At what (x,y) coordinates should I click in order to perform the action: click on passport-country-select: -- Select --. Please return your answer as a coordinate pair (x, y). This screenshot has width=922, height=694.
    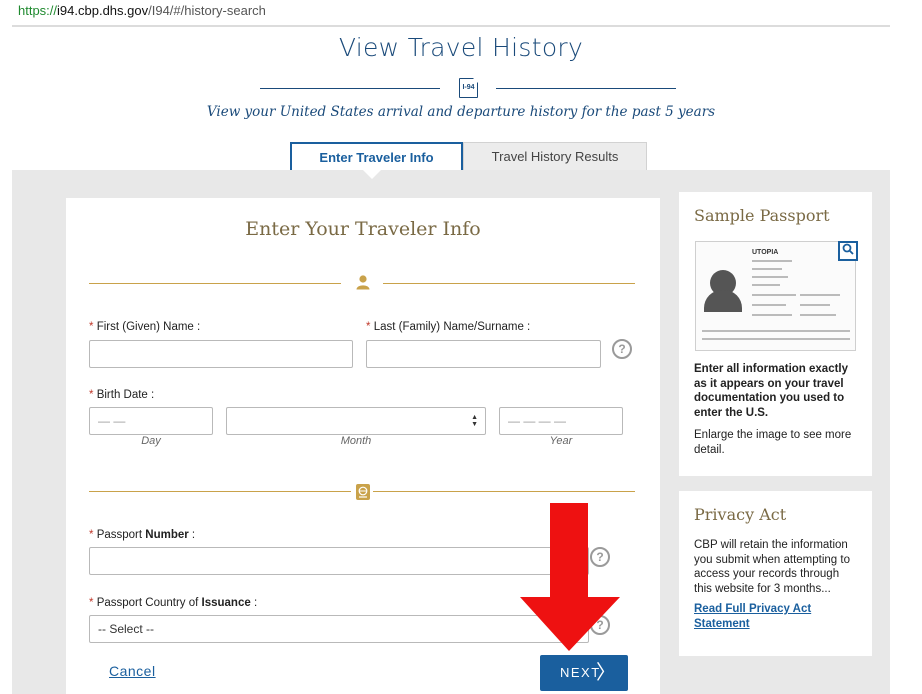
    Looking at the image, I should click on (339, 629).